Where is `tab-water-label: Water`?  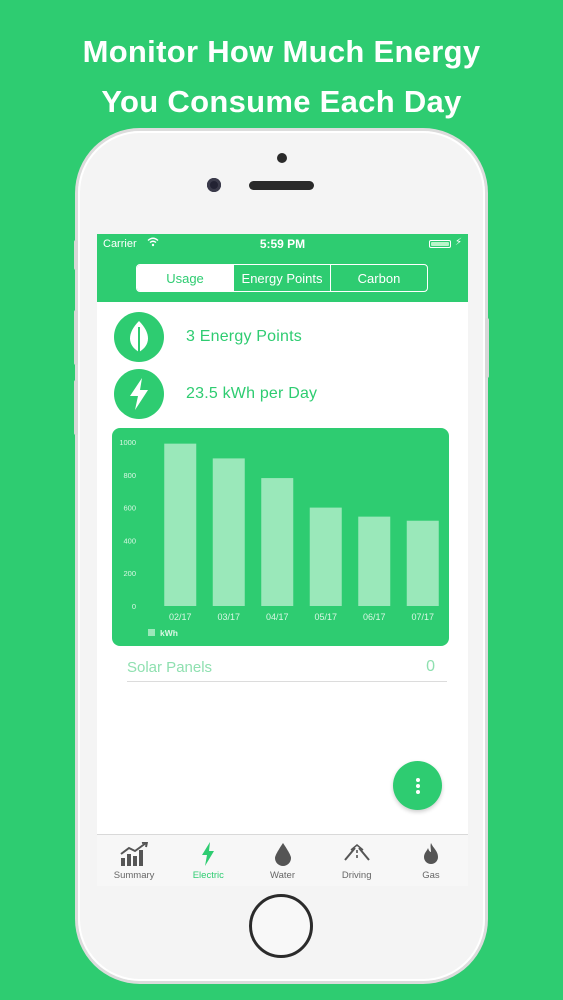
tab-water-label: Water is located at coordinates (282, 875).